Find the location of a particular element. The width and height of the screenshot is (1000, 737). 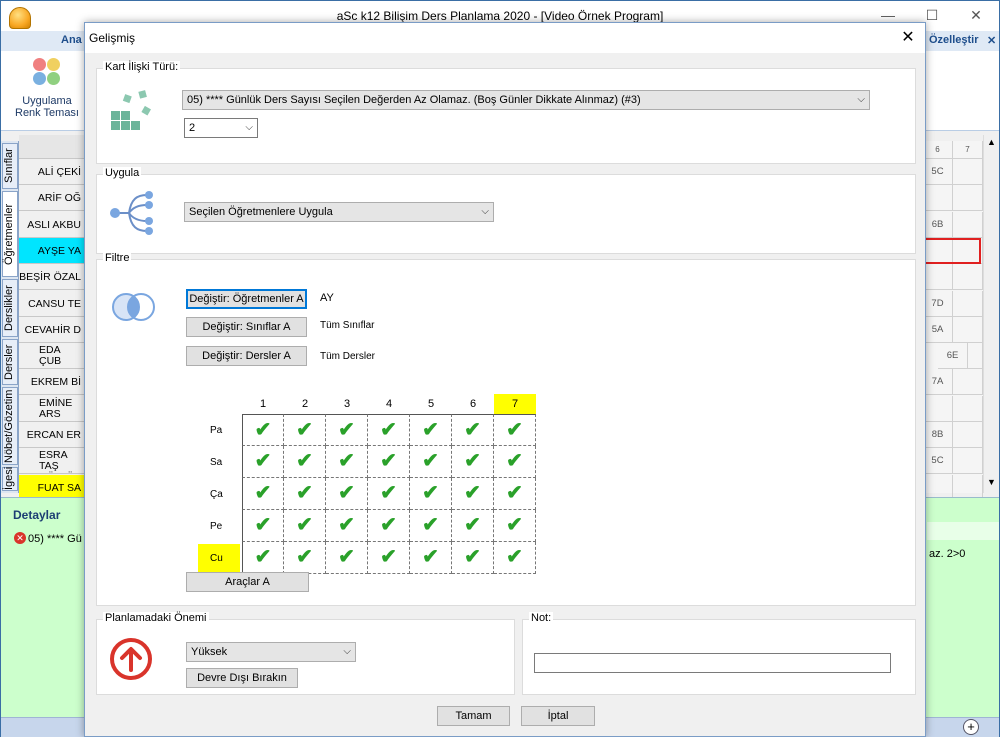

tools-button: Araçlar A is located at coordinates (247, 582).